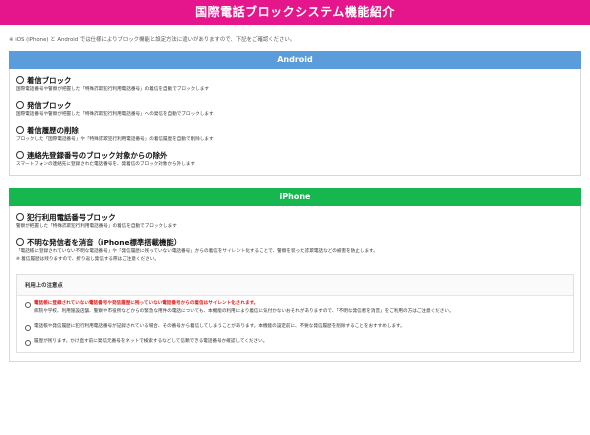 This screenshot has height=435, width=590. Describe the element at coordinates (87, 259) in the screenshot. I see `feature-note: ※ 着信履歴は残りますので、折り返し発信する際はご注意ください。` at that location.